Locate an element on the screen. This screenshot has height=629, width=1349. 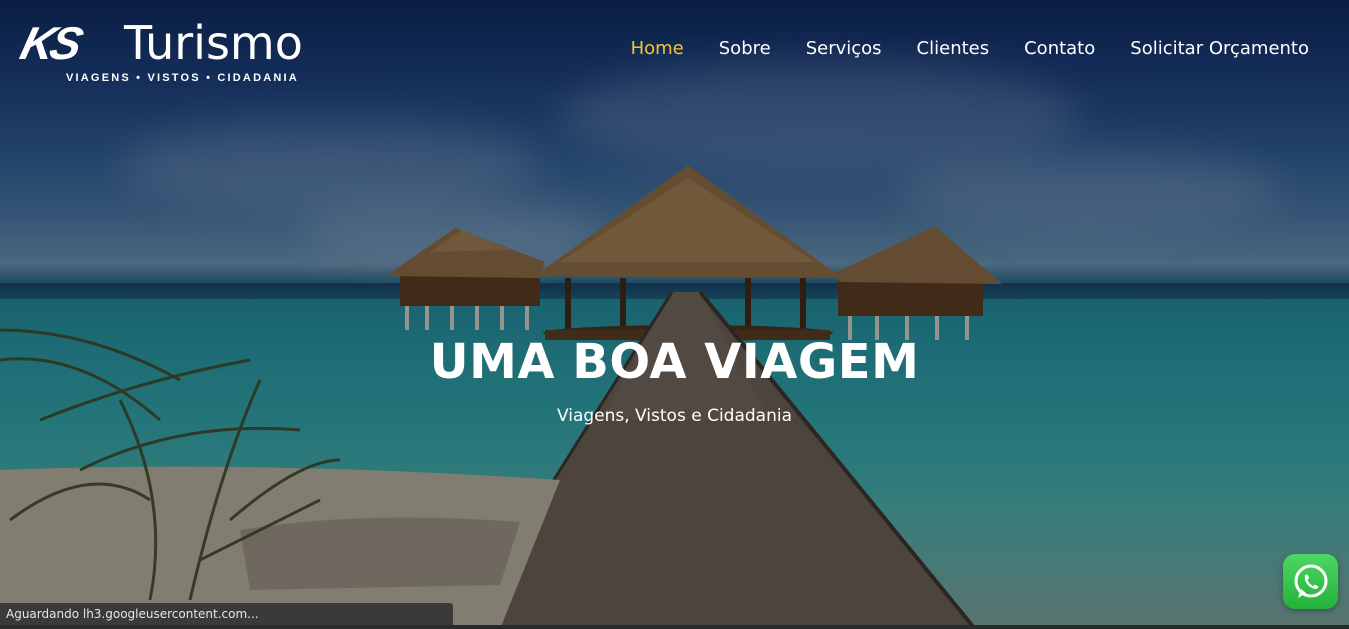
nav-home: Home is located at coordinates (657, 48).